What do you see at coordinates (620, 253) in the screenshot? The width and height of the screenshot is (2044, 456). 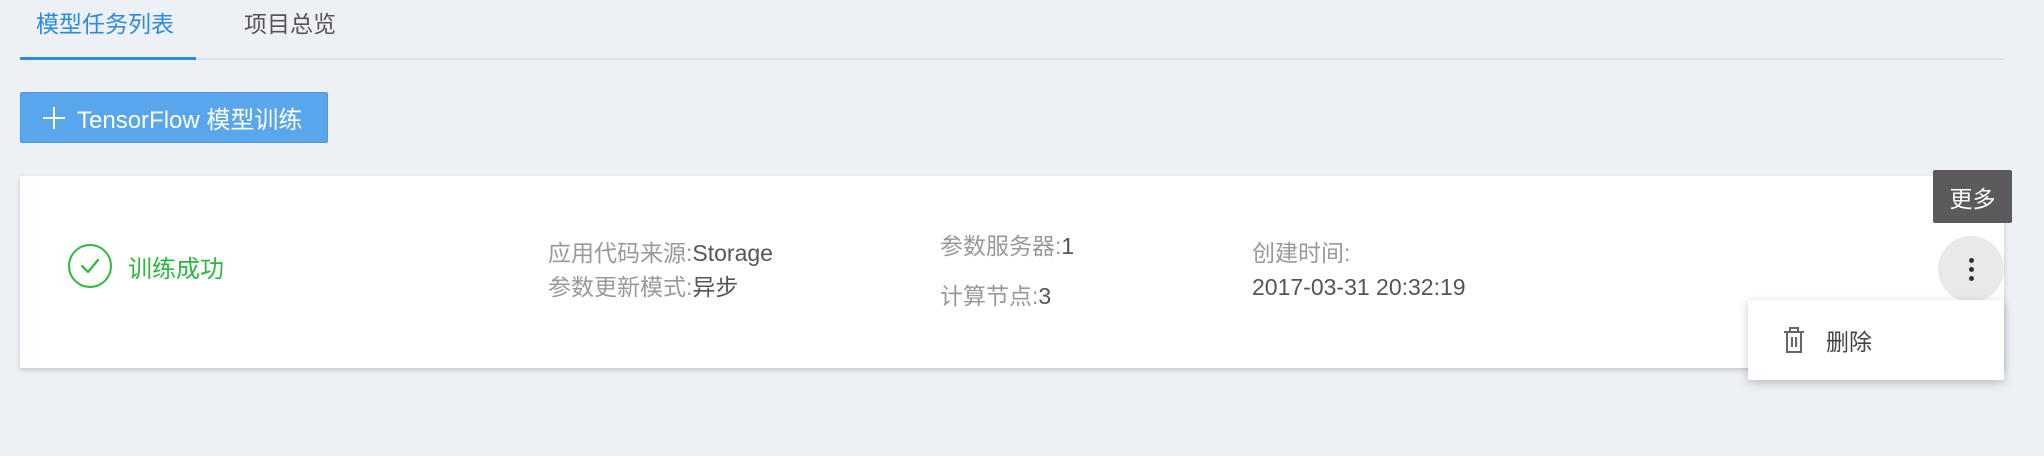 I see `code-source-label: 应用代码来源:` at bounding box center [620, 253].